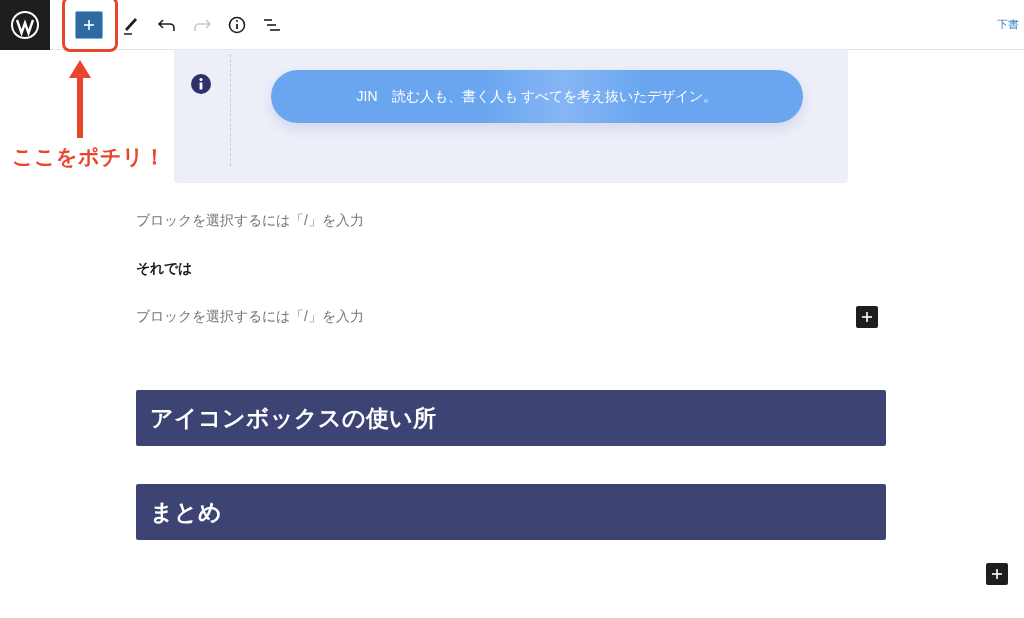  What do you see at coordinates (201, 84) in the screenshot?
I see `info-icon` at bounding box center [201, 84].